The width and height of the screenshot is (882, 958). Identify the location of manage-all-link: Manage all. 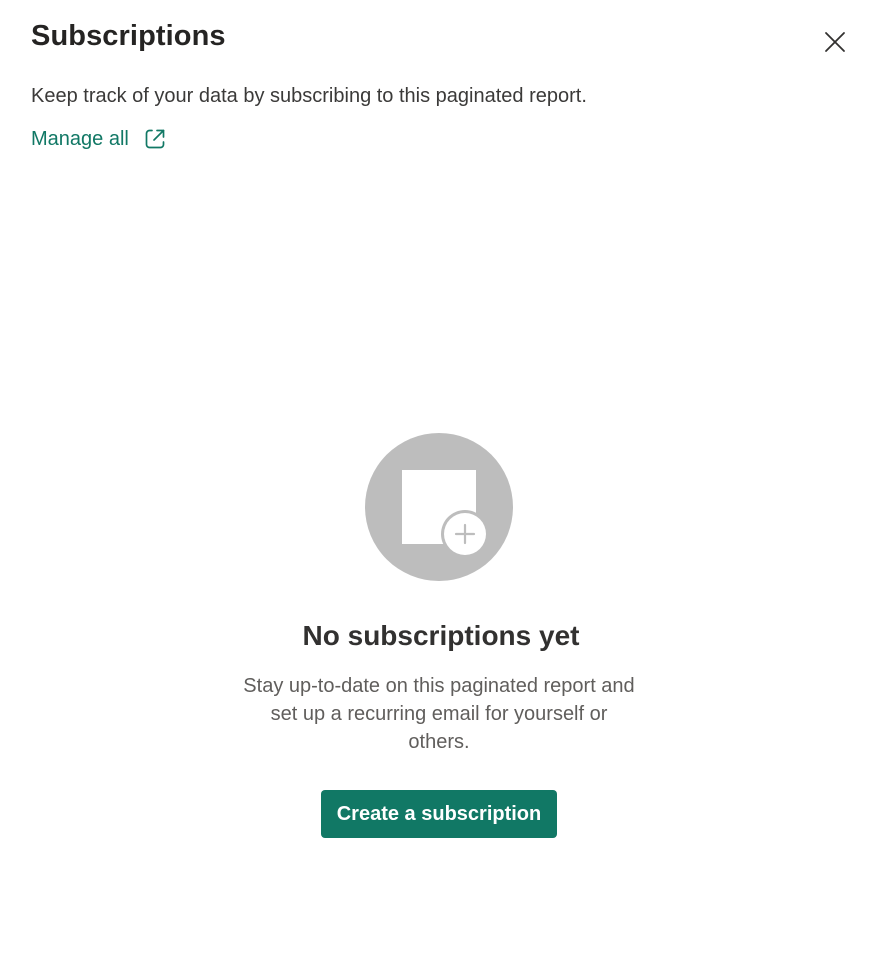
(99, 139).